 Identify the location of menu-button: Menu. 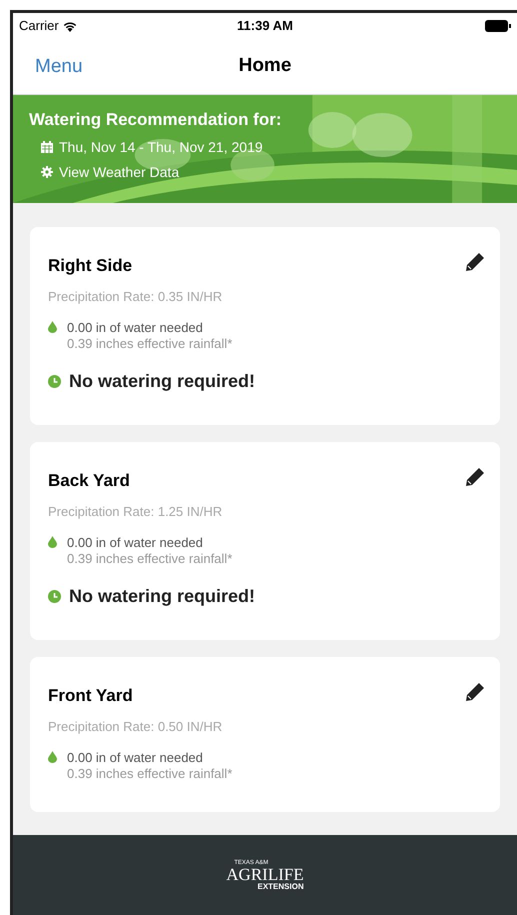
(59, 67).